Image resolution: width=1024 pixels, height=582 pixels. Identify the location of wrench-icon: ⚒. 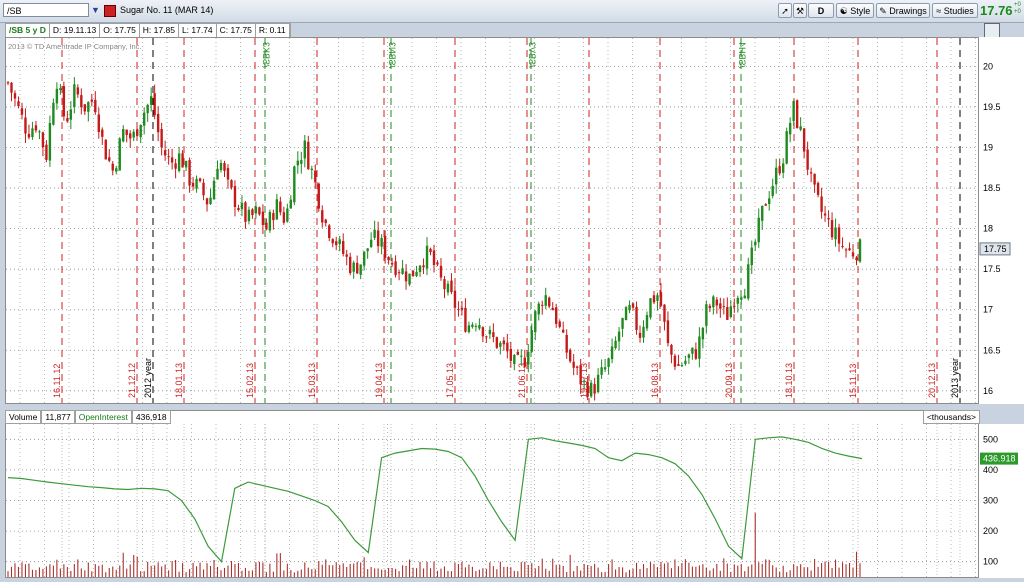
(800, 10).